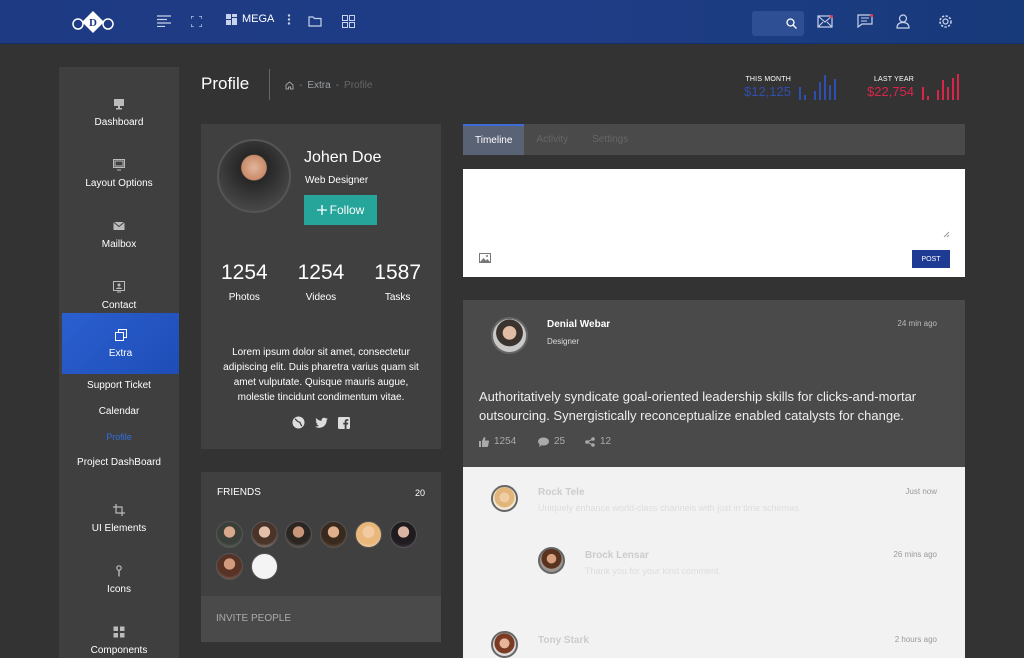 The width and height of the screenshot is (1024, 658). I want to click on mega-menu-button: MEGA, so click(258, 19).